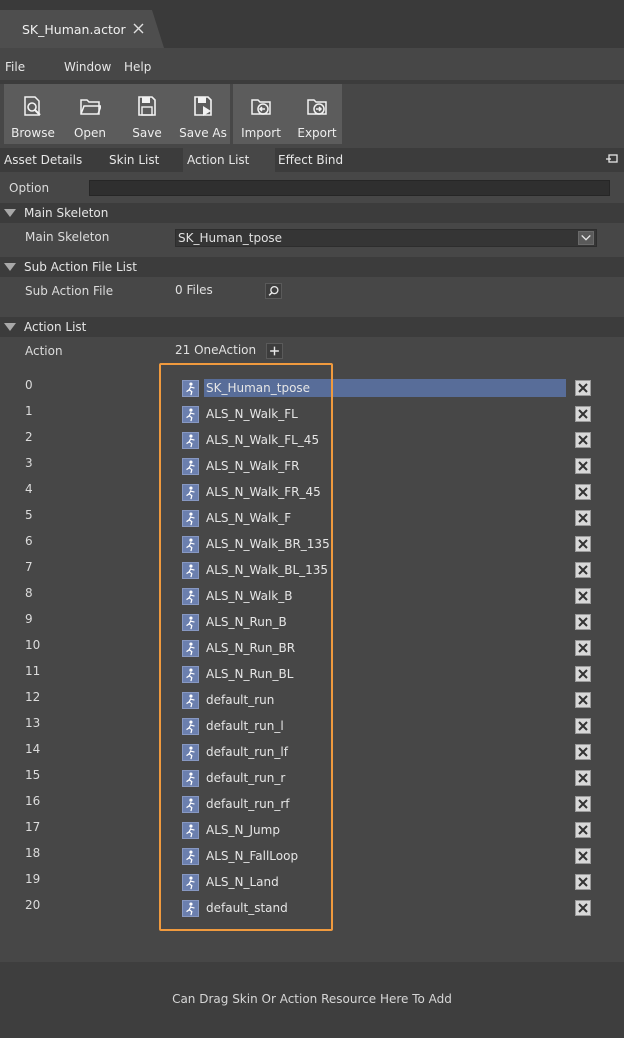 This screenshot has height=1038, width=624. What do you see at coordinates (255, 570) in the screenshot?
I see `action-item: ALS_N_Walk_BL_135` at bounding box center [255, 570].